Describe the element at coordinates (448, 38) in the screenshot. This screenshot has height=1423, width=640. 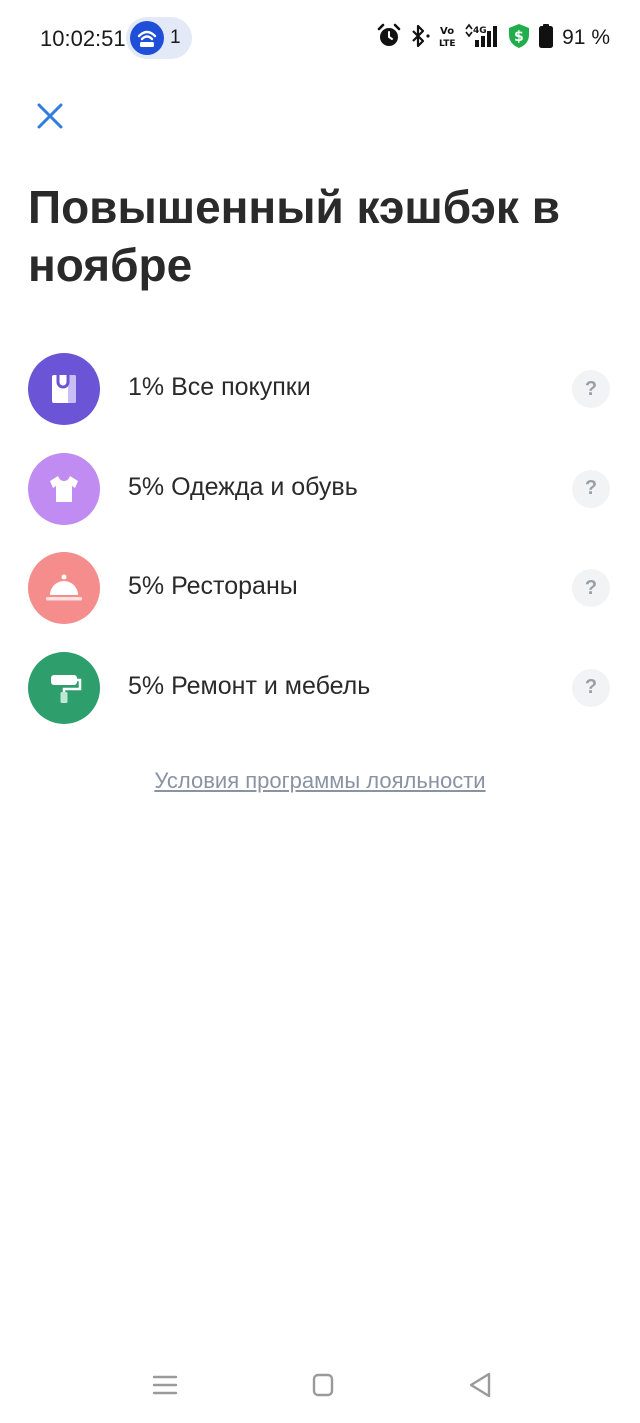
I see `volte-icon: Vo LTE` at that location.